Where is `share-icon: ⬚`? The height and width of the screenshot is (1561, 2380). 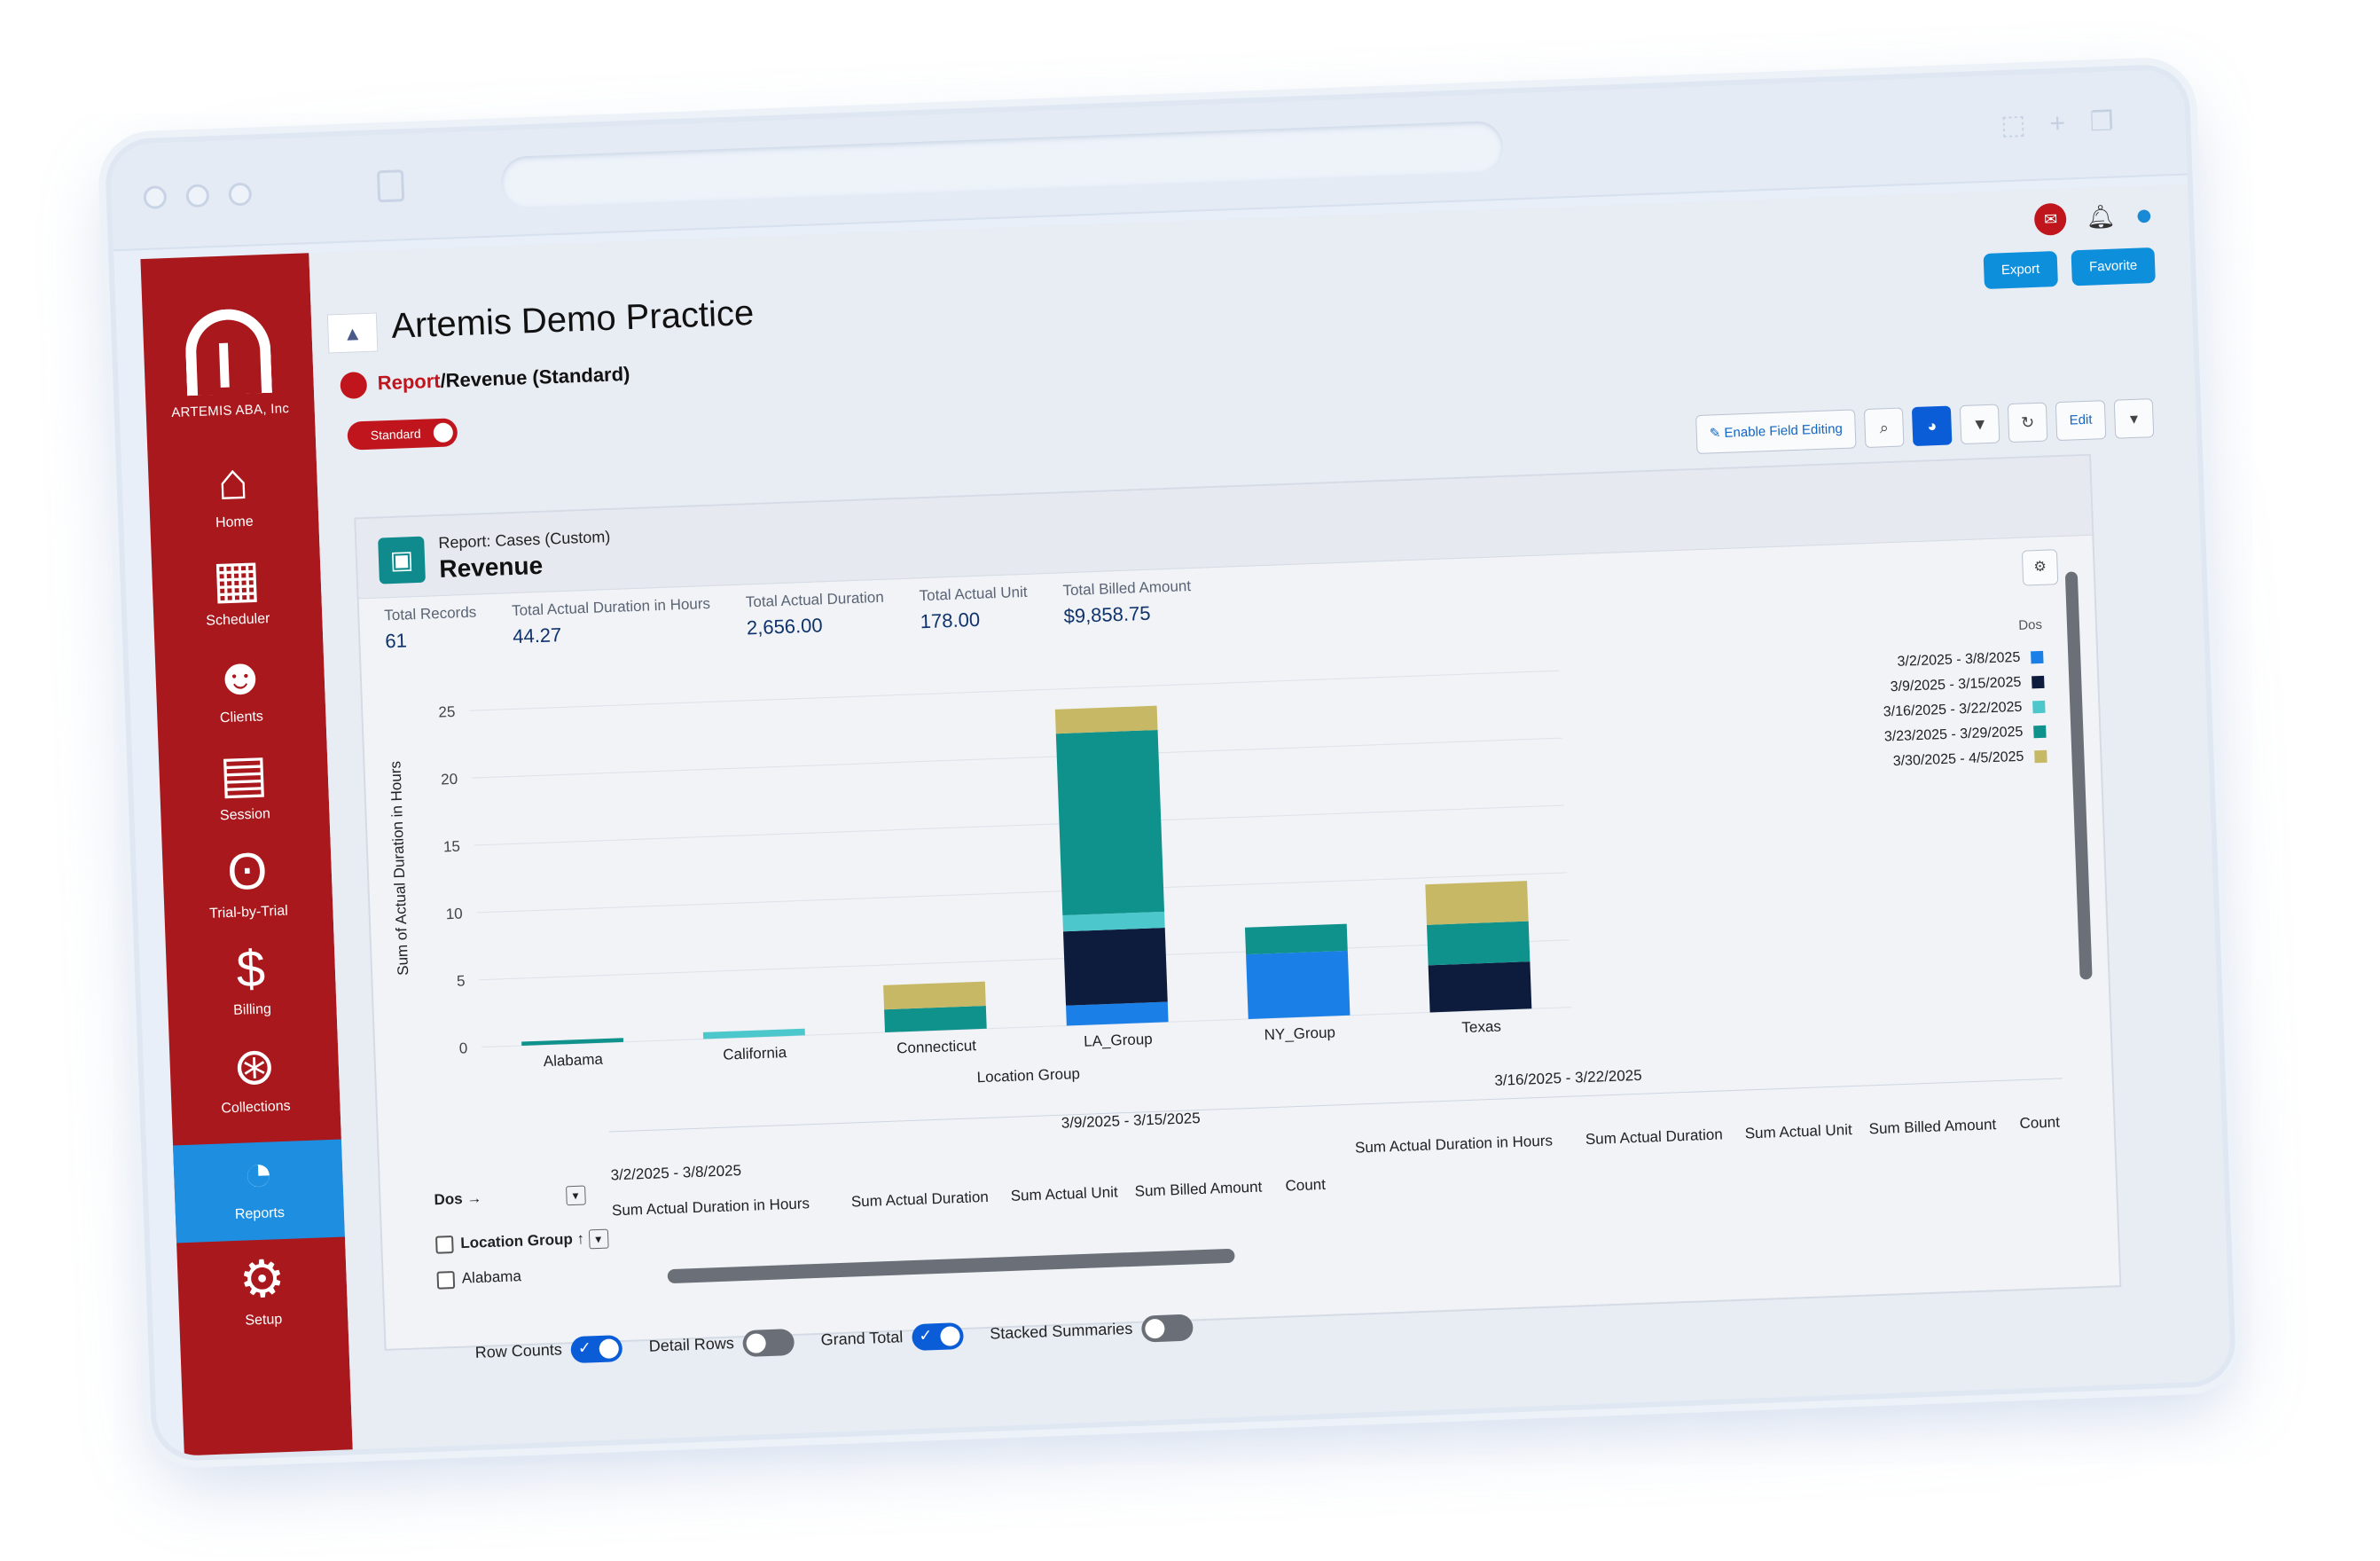 share-icon: ⬚ is located at coordinates (2013, 125).